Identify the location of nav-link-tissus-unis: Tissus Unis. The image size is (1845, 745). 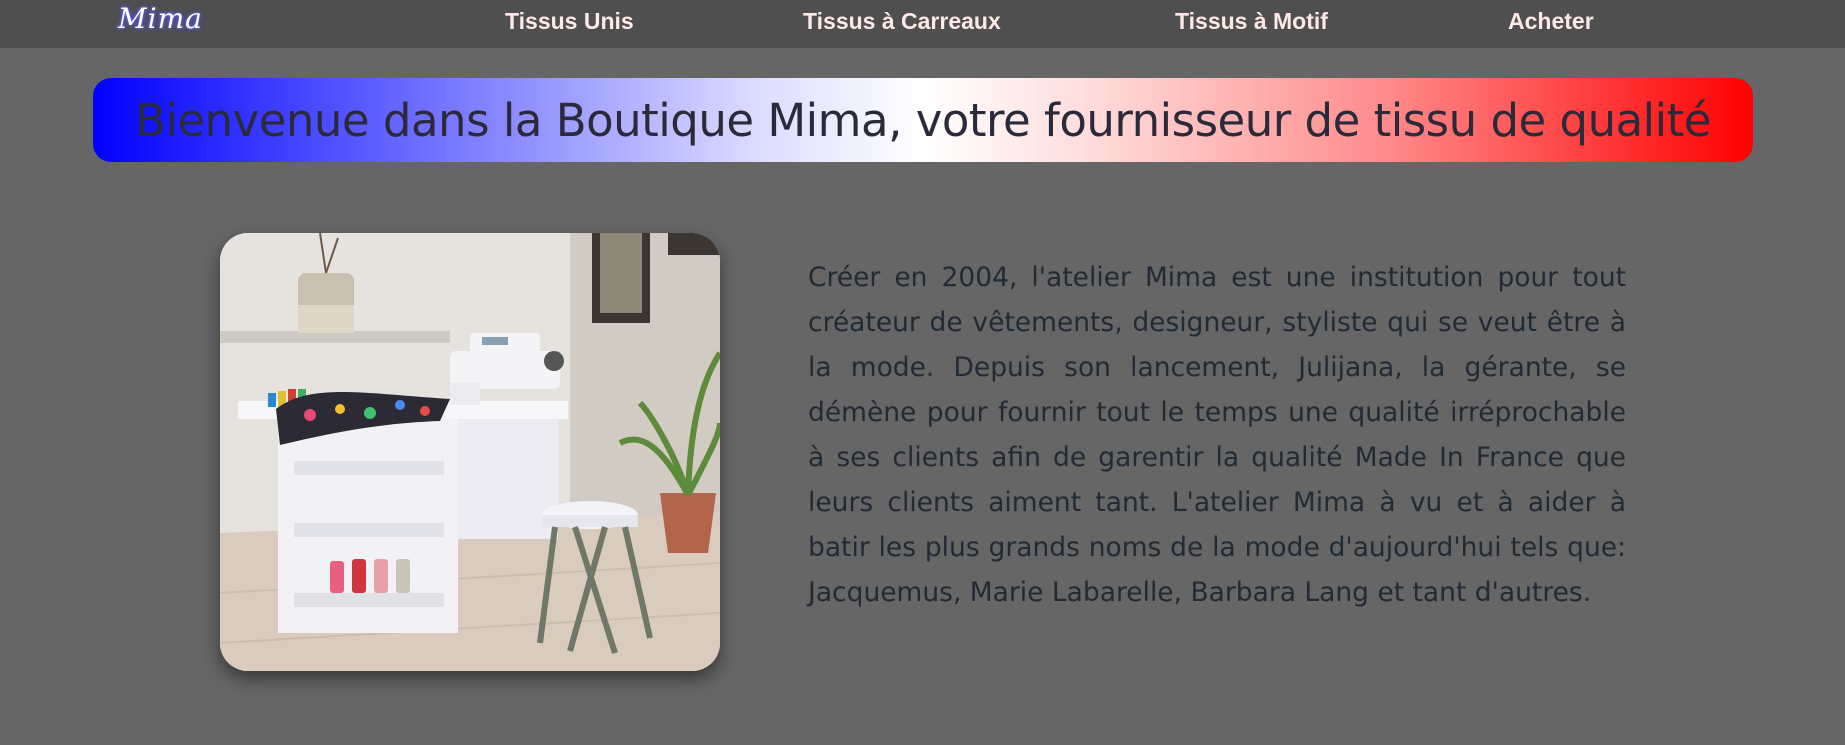
(569, 21).